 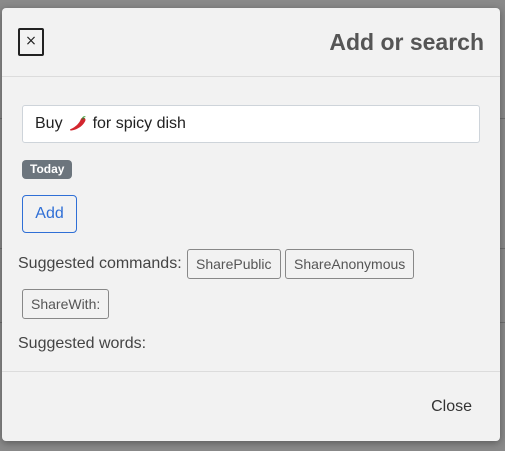 What do you see at coordinates (350, 264) in the screenshot?
I see `command-shareanonymous-button: ShareAnonymous` at bounding box center [350, 264].